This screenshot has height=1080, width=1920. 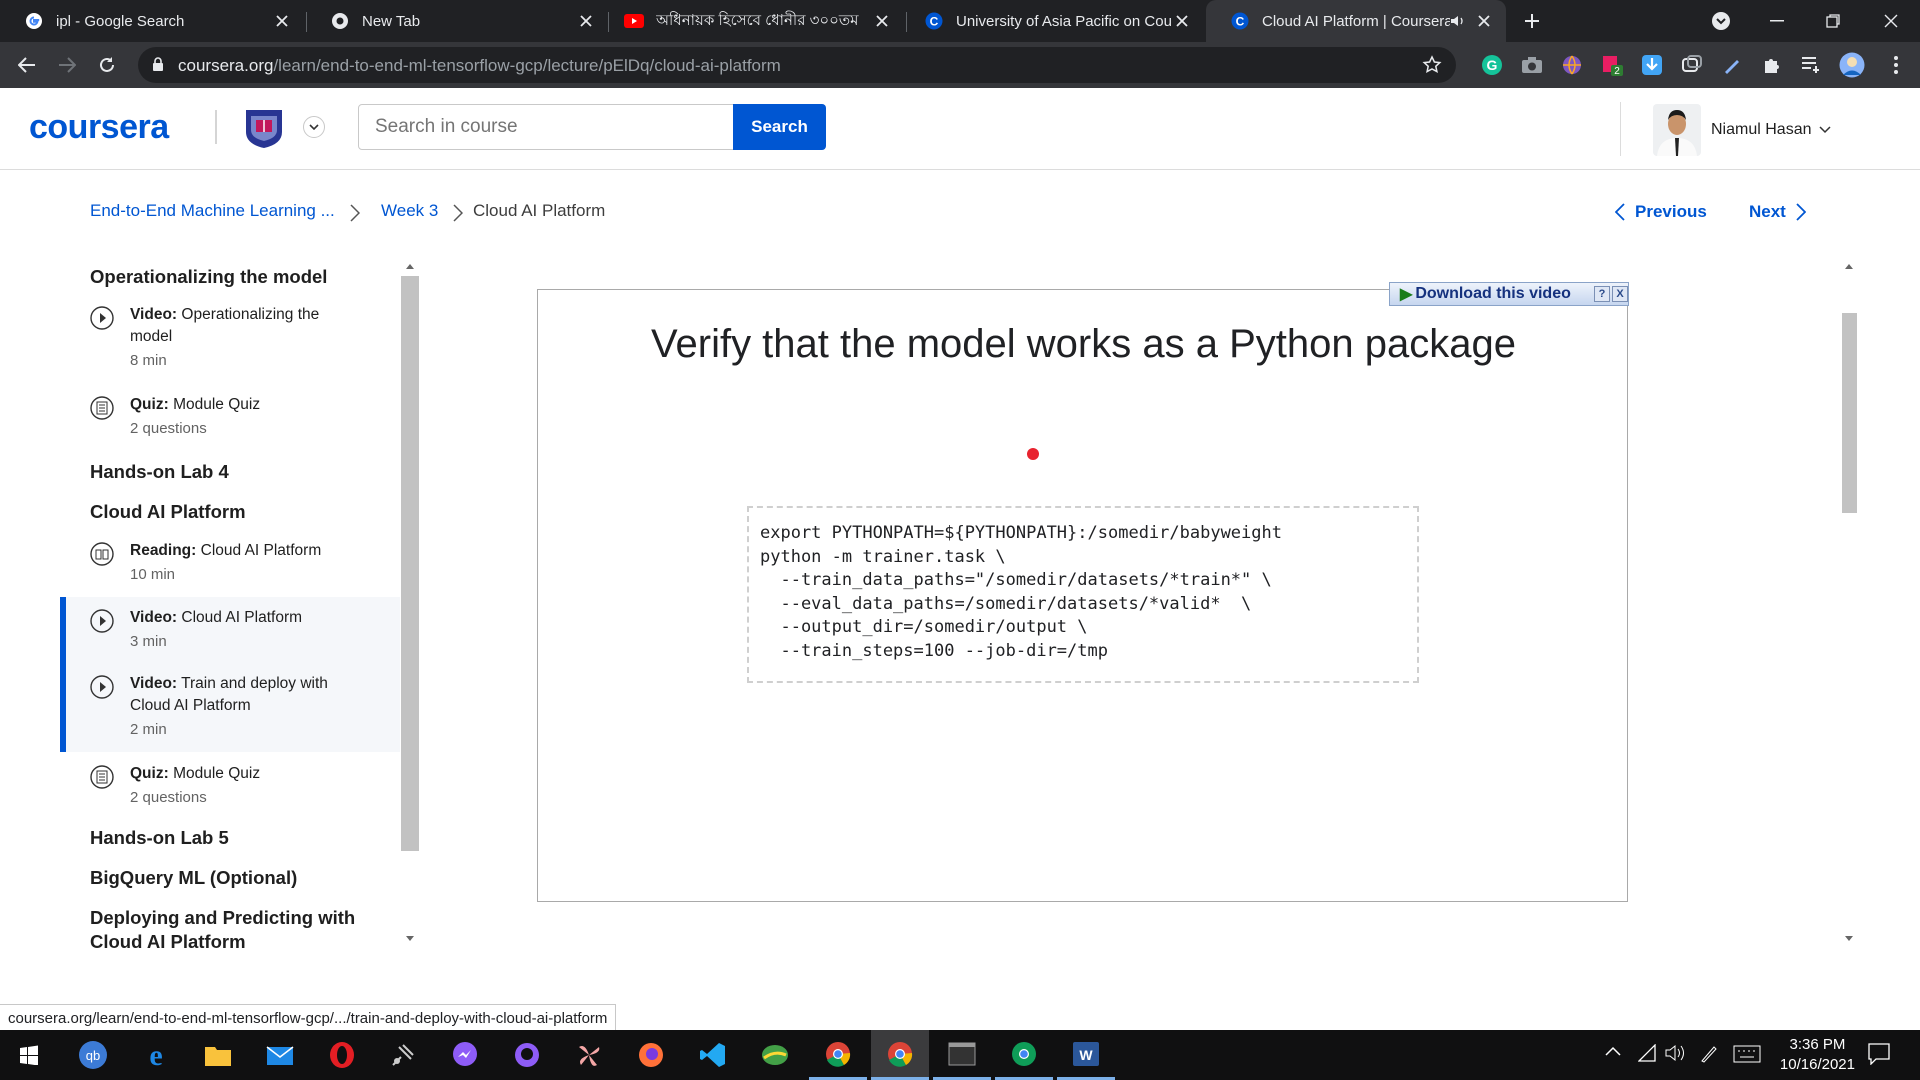 I want to click on section-heading: Hands-on Lab 4, so click(x=235, y=472).